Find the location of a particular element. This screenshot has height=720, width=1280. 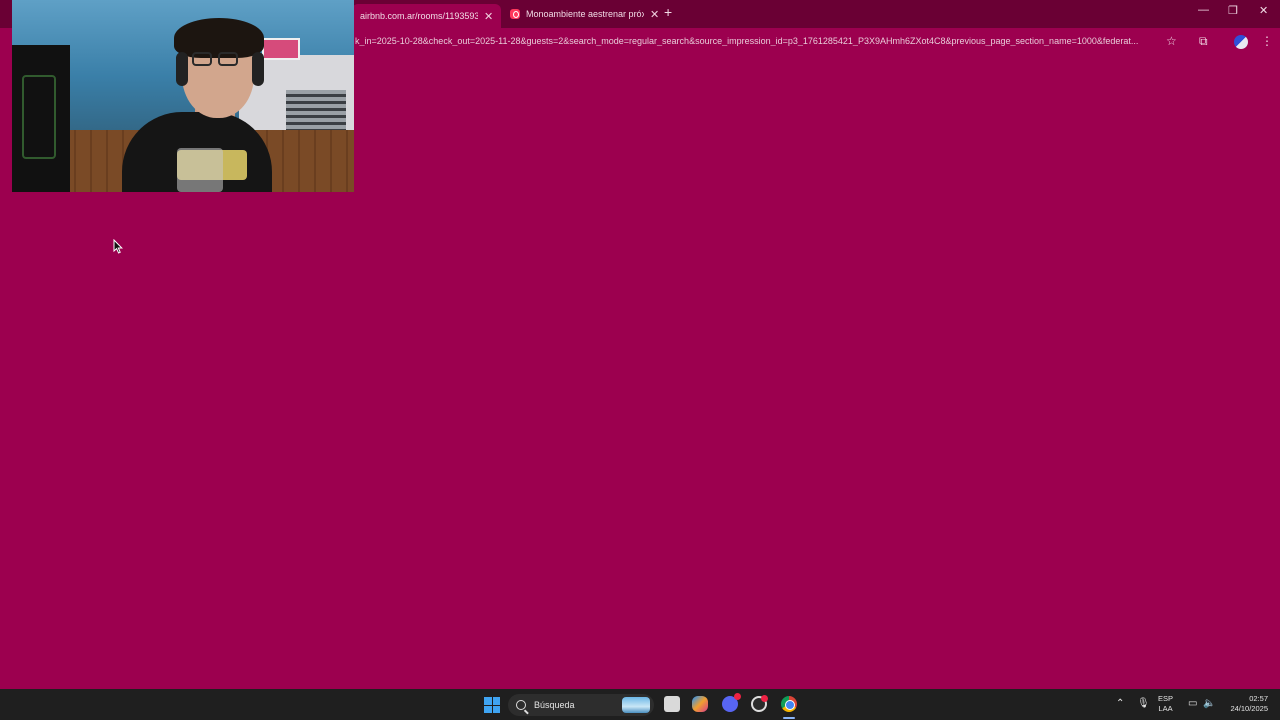

clock-time: 02:57 is located at coordinates (1258, 698).